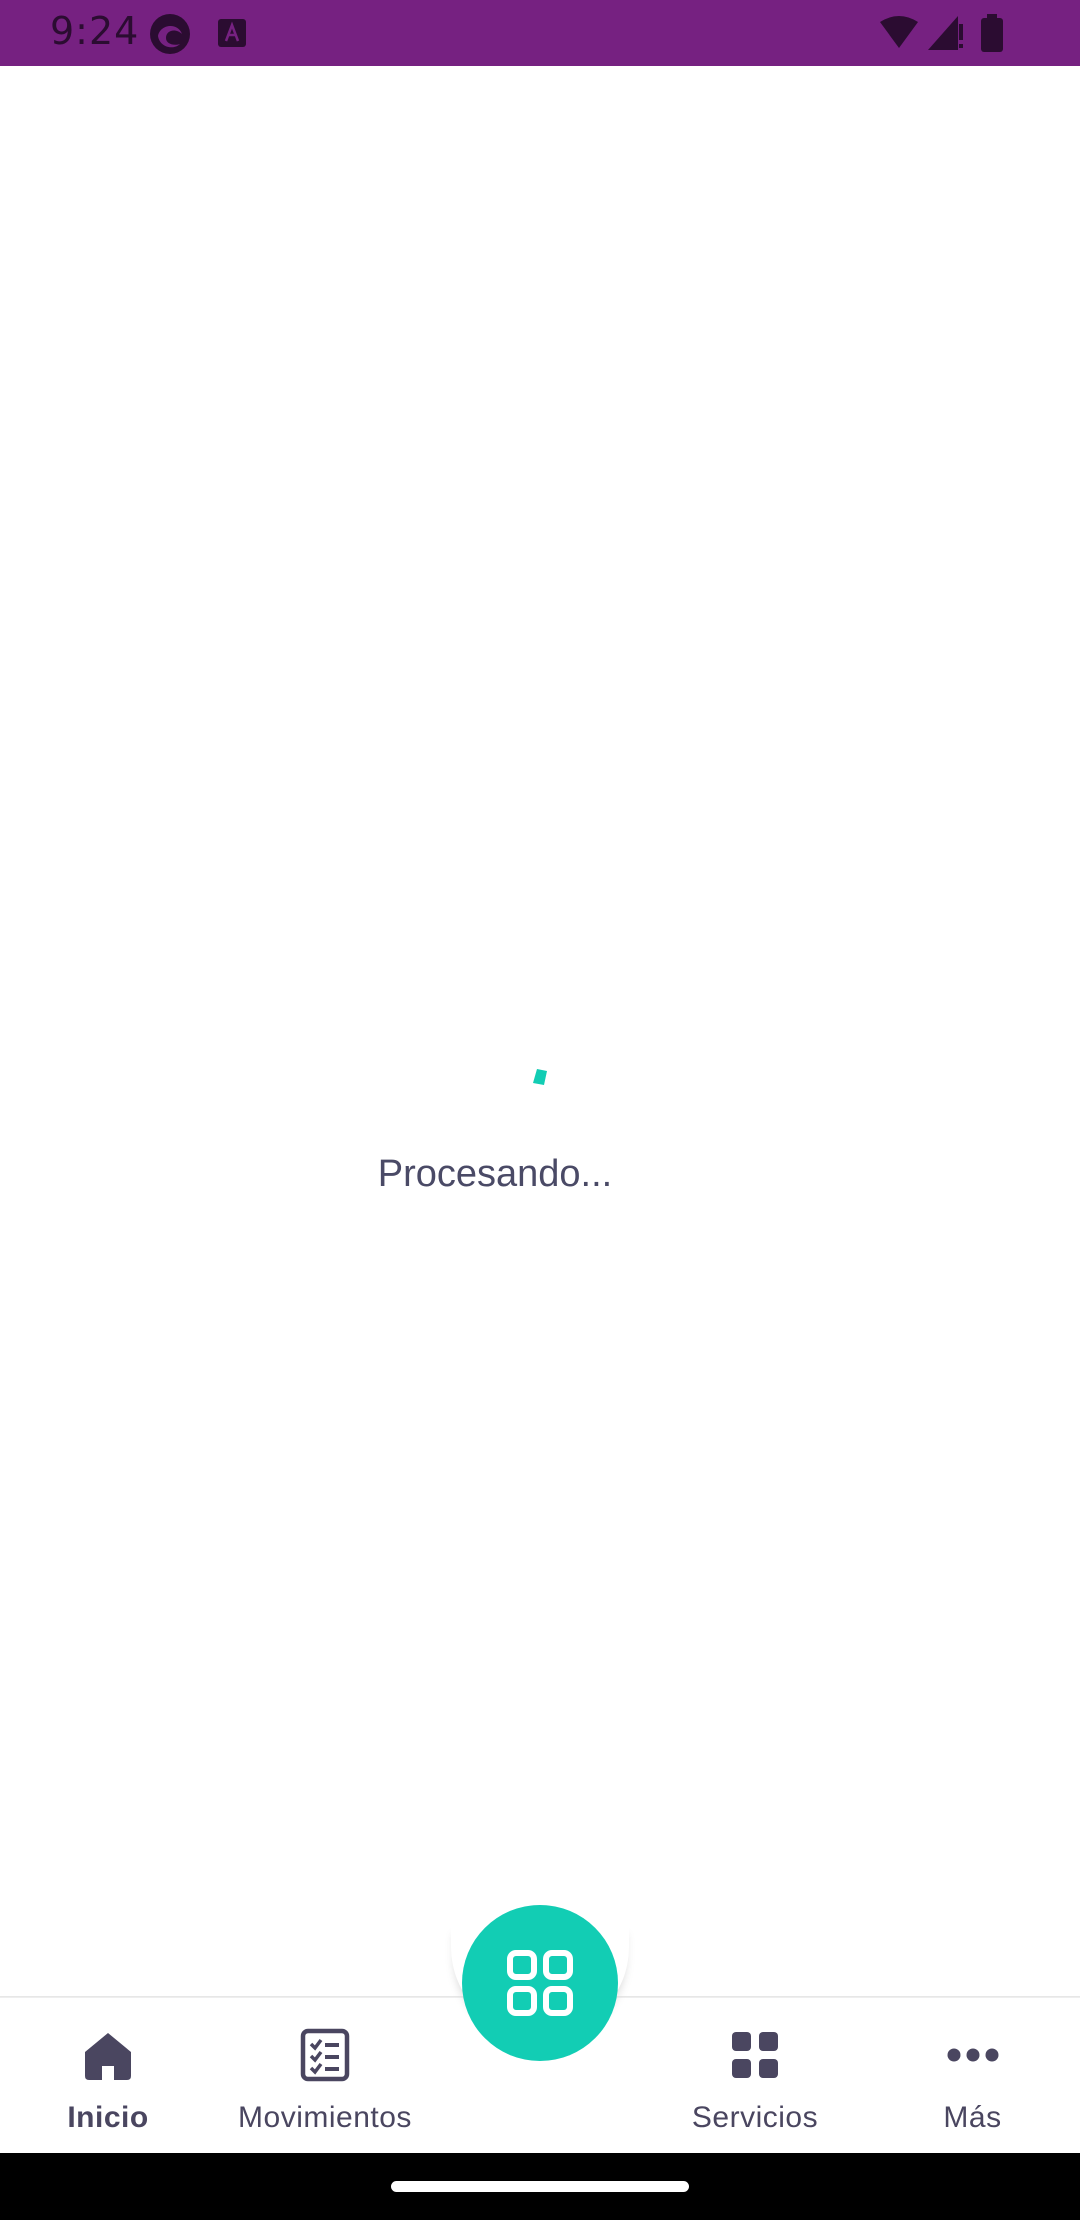 The height and width of the screenshot is (2220, 1080). What do you see at coordinates (325, 2117) in the screenshot?
I see `nav-label-movimientos: Movimientos` at bounding box center [325, 2117].